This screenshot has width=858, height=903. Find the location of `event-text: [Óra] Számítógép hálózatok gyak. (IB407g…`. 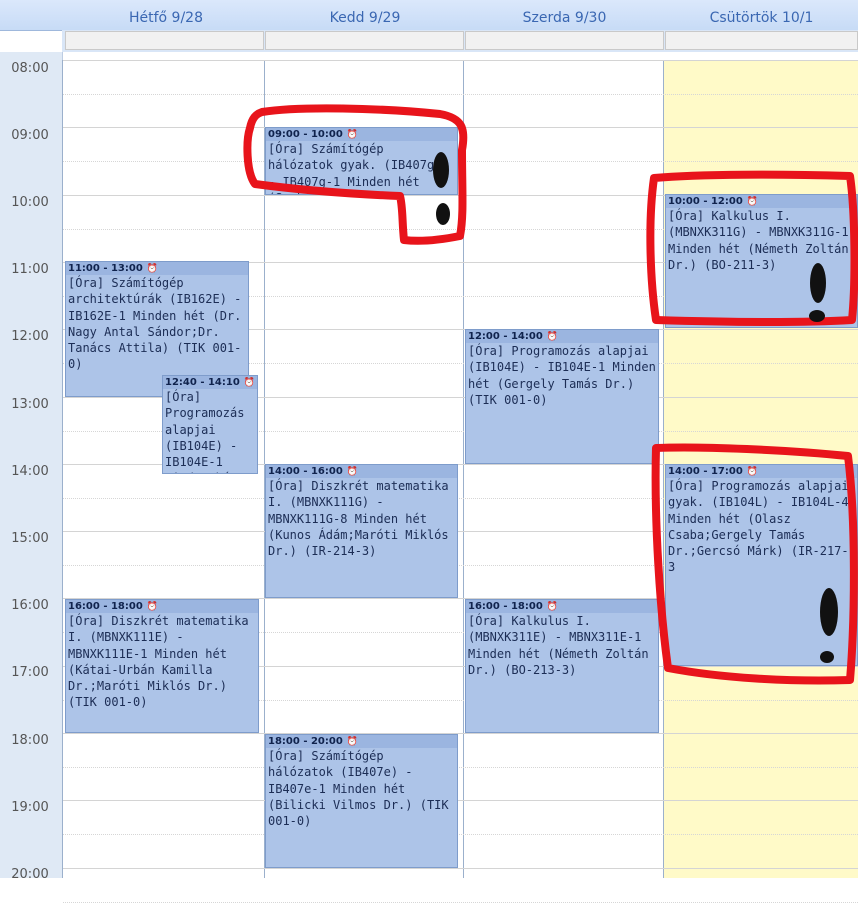

event-text: [Óra] Számítógép hálózatok gyak. (IB407g… is located at coordinates (355, 168).